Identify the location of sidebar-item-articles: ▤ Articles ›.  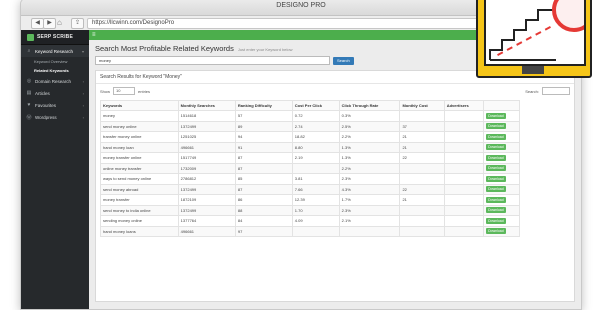
(55, 93).